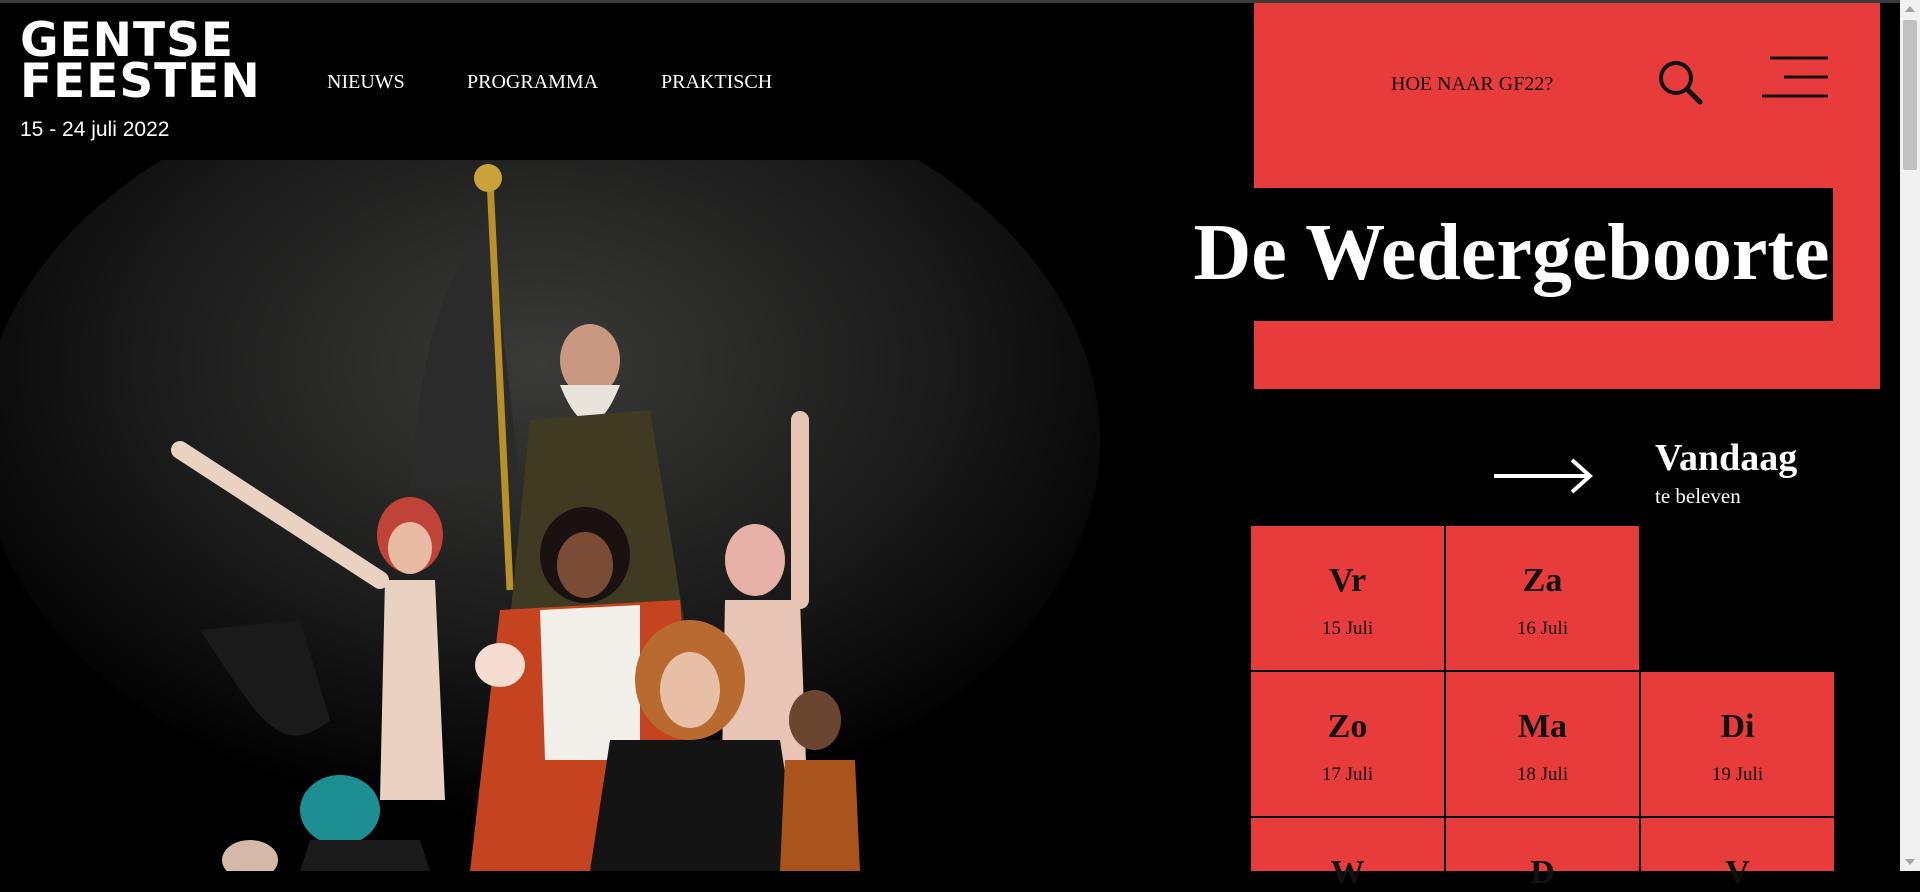  I want to click on day-tile-v: V, so click(1737, 854).